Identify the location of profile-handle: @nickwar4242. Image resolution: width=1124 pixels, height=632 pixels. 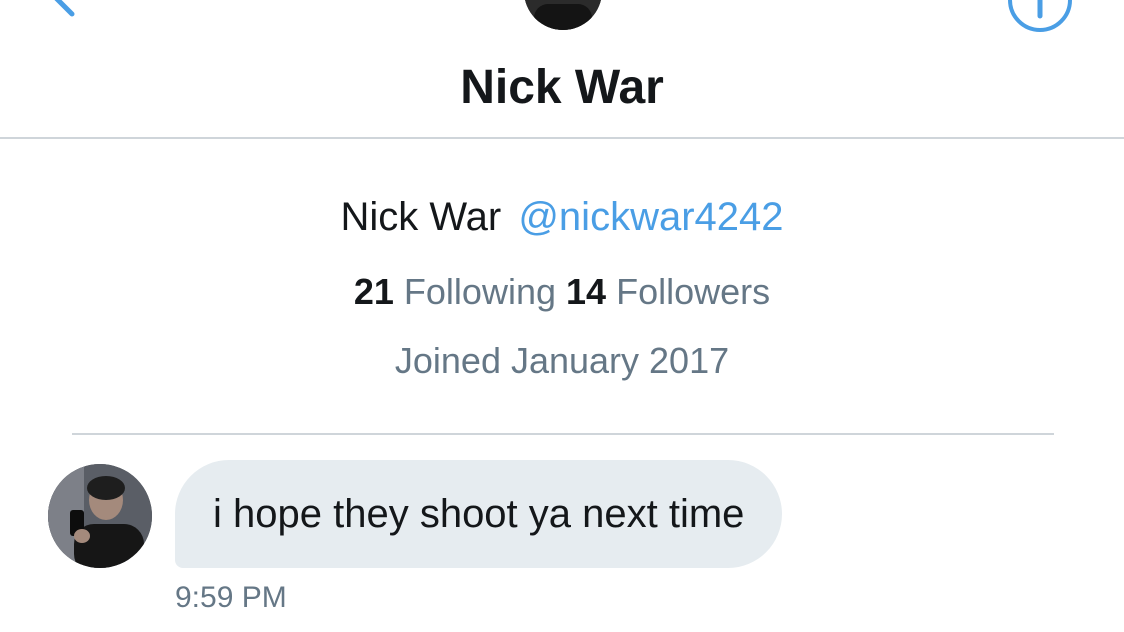
(650, 217).